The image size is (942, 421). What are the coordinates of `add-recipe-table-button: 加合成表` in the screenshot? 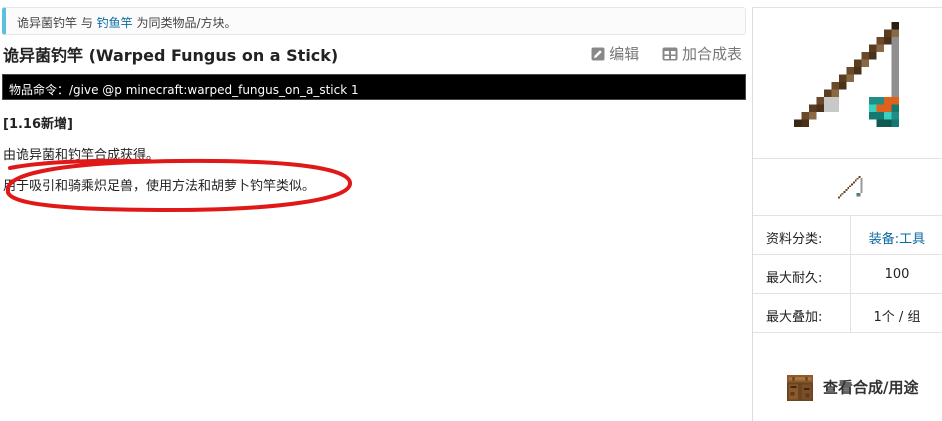 It's located at (702, 53).